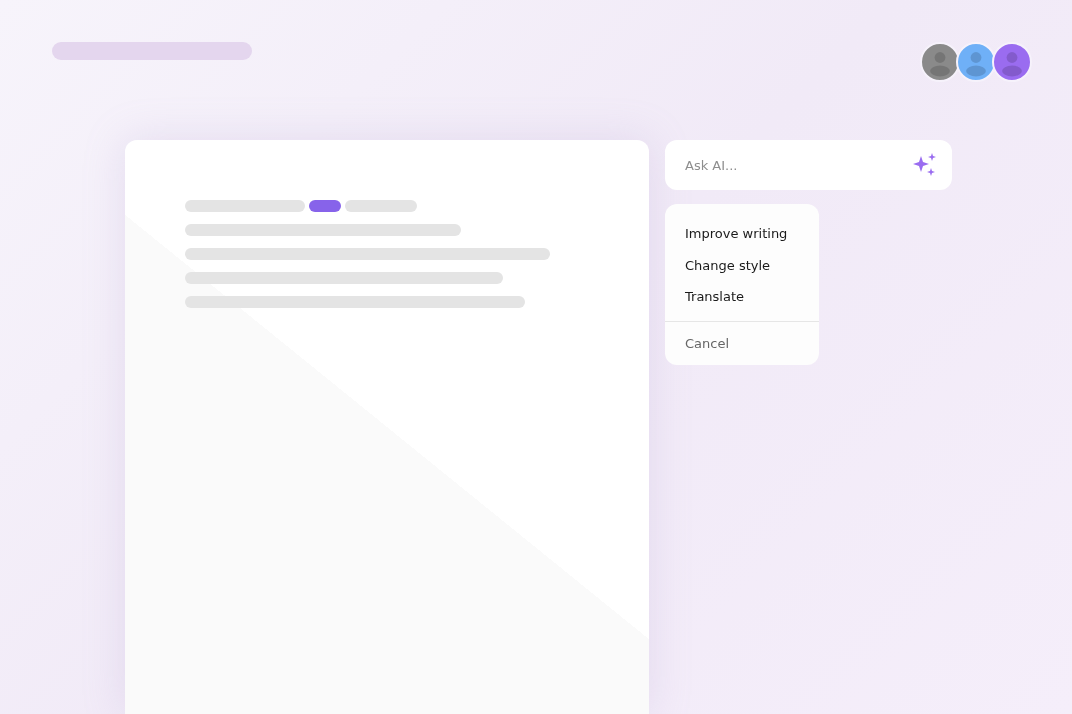 Image resolution: width=1072 pixels, height=714 pixels. I want to click on cancel-item: Cancel, so click(742, 343).